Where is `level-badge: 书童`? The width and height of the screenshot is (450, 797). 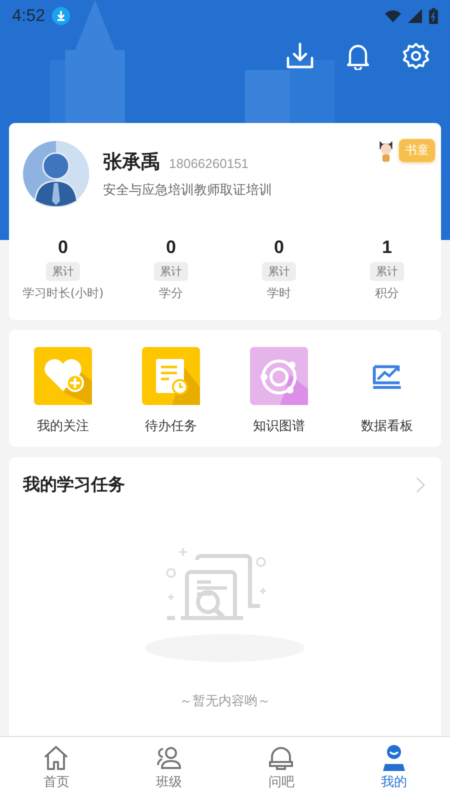 level-badge: 书童 is located at coordinates (417, 150).